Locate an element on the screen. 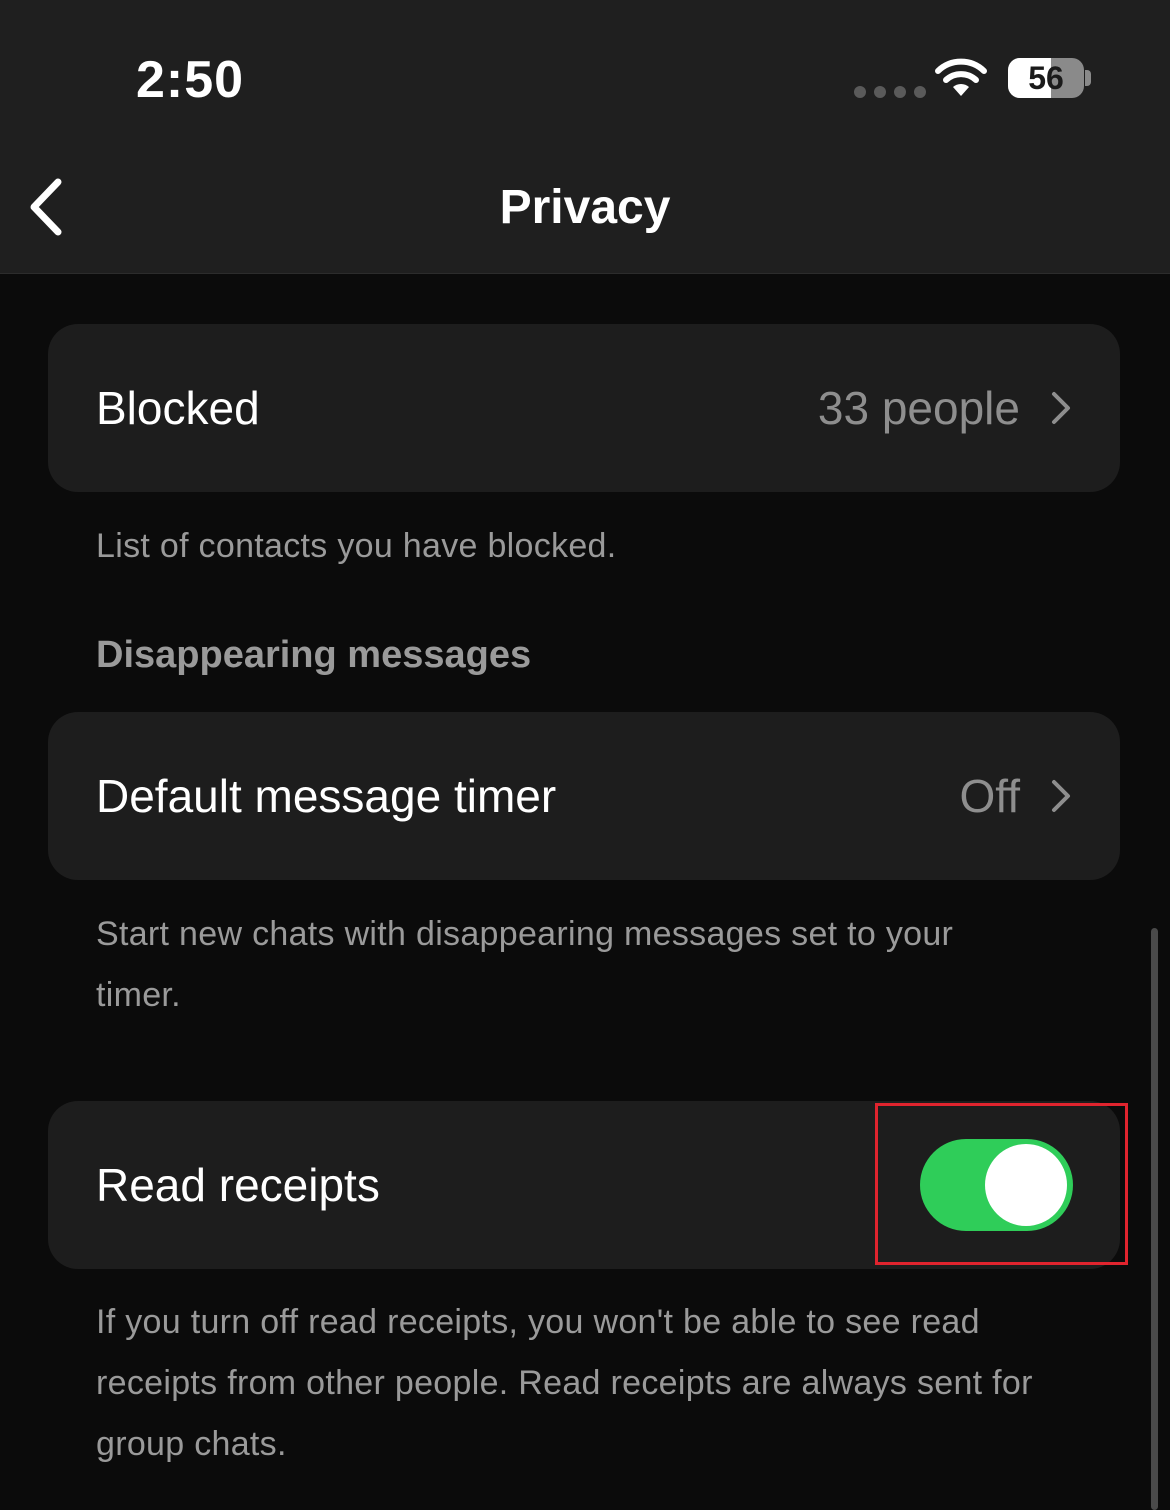  scrollbar is located at coordinates (1154, 1219).